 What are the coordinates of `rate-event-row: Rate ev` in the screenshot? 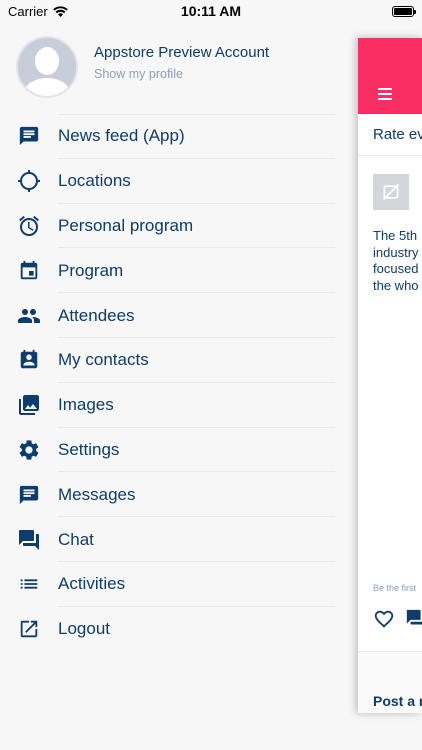 It's located at (390, 135).